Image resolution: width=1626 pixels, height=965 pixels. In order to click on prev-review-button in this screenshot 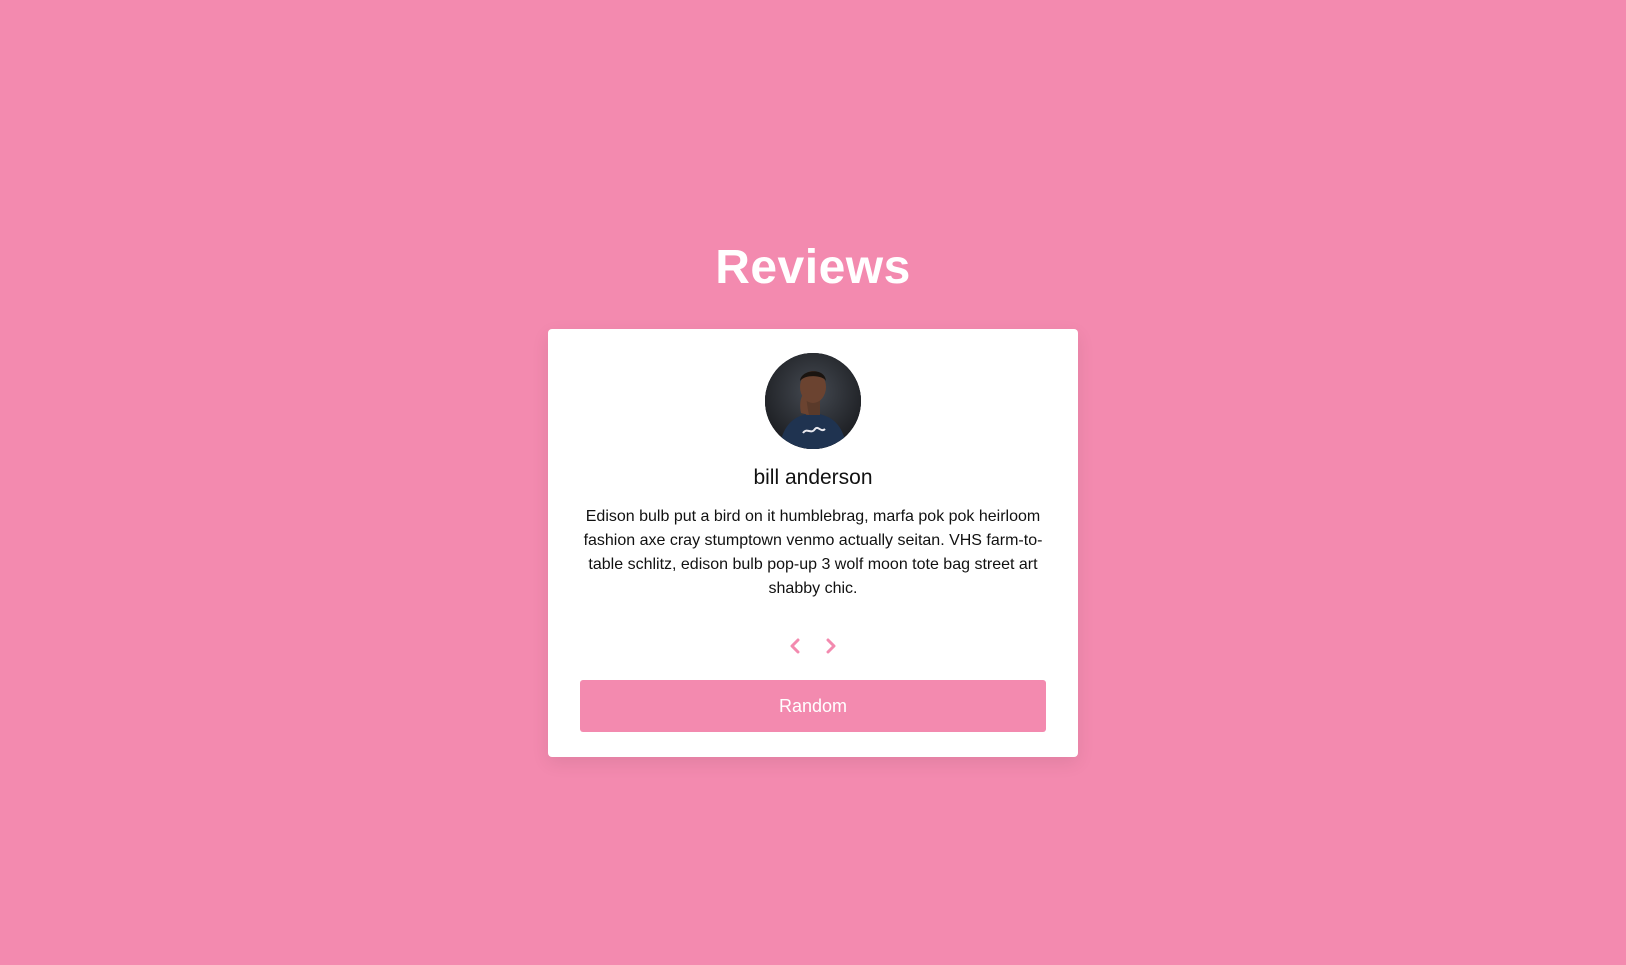, I will do `click(795, 646)`.